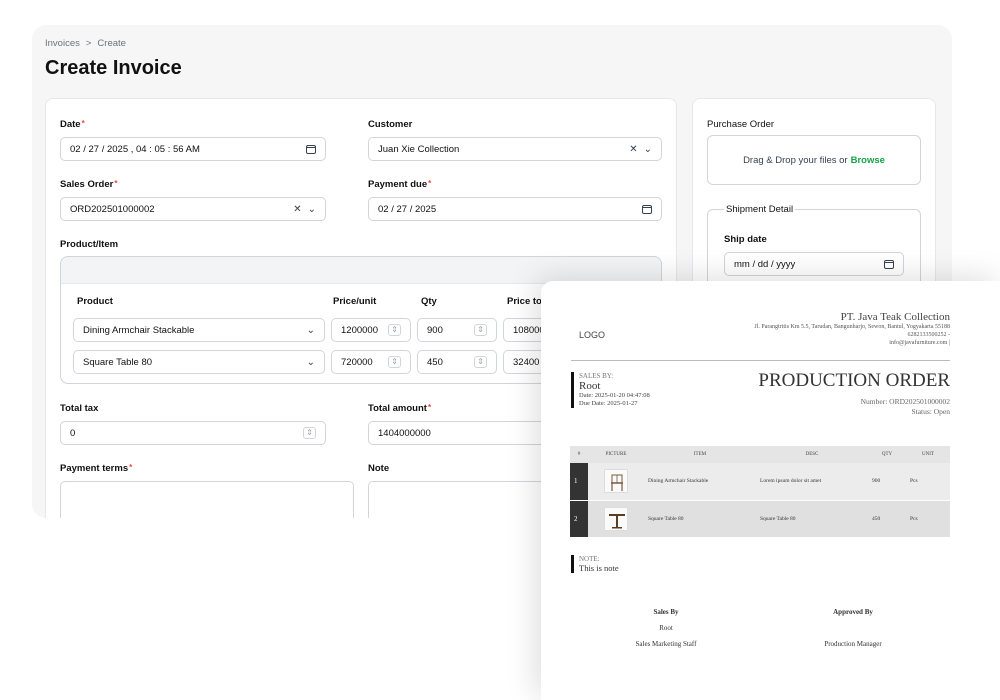 The height and width of the screenshot is (700, 1000). Describe the element at coordinates (193, 149) in the screenshot. I see `date-input: 02 / 27 / 2025 , 04 : 05 : 56 AM` at that location.